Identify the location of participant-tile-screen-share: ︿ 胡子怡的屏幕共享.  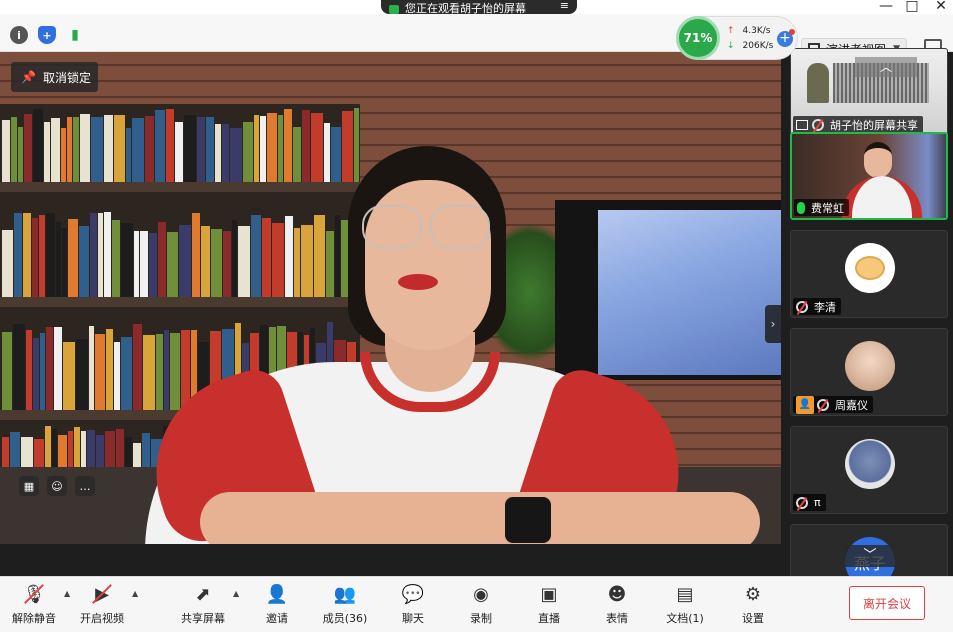
(869, 92).